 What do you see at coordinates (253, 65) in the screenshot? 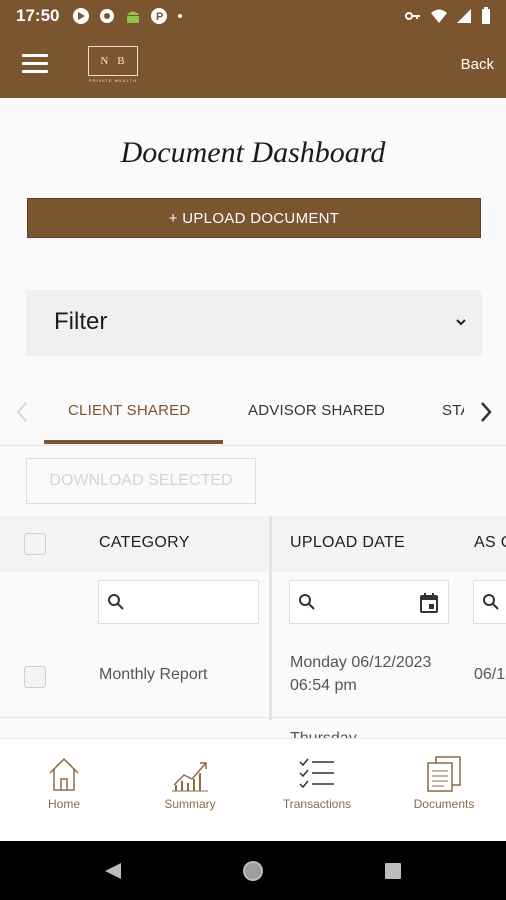
I see `app-header: N B PRIVATE WEALTH Back` at bounding box center [253, 65].